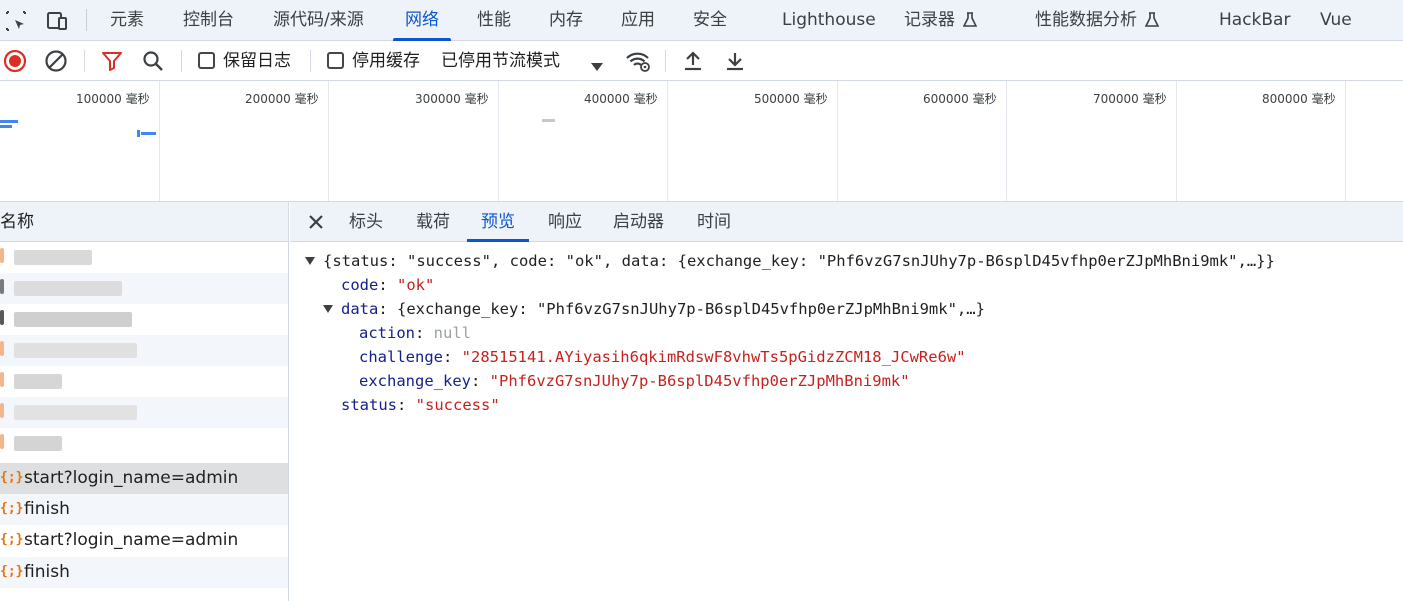  What do you see at coordinates (710, 20) in the screenshot?
I see `tab-security: 安全` at bounding box center [710, 20].